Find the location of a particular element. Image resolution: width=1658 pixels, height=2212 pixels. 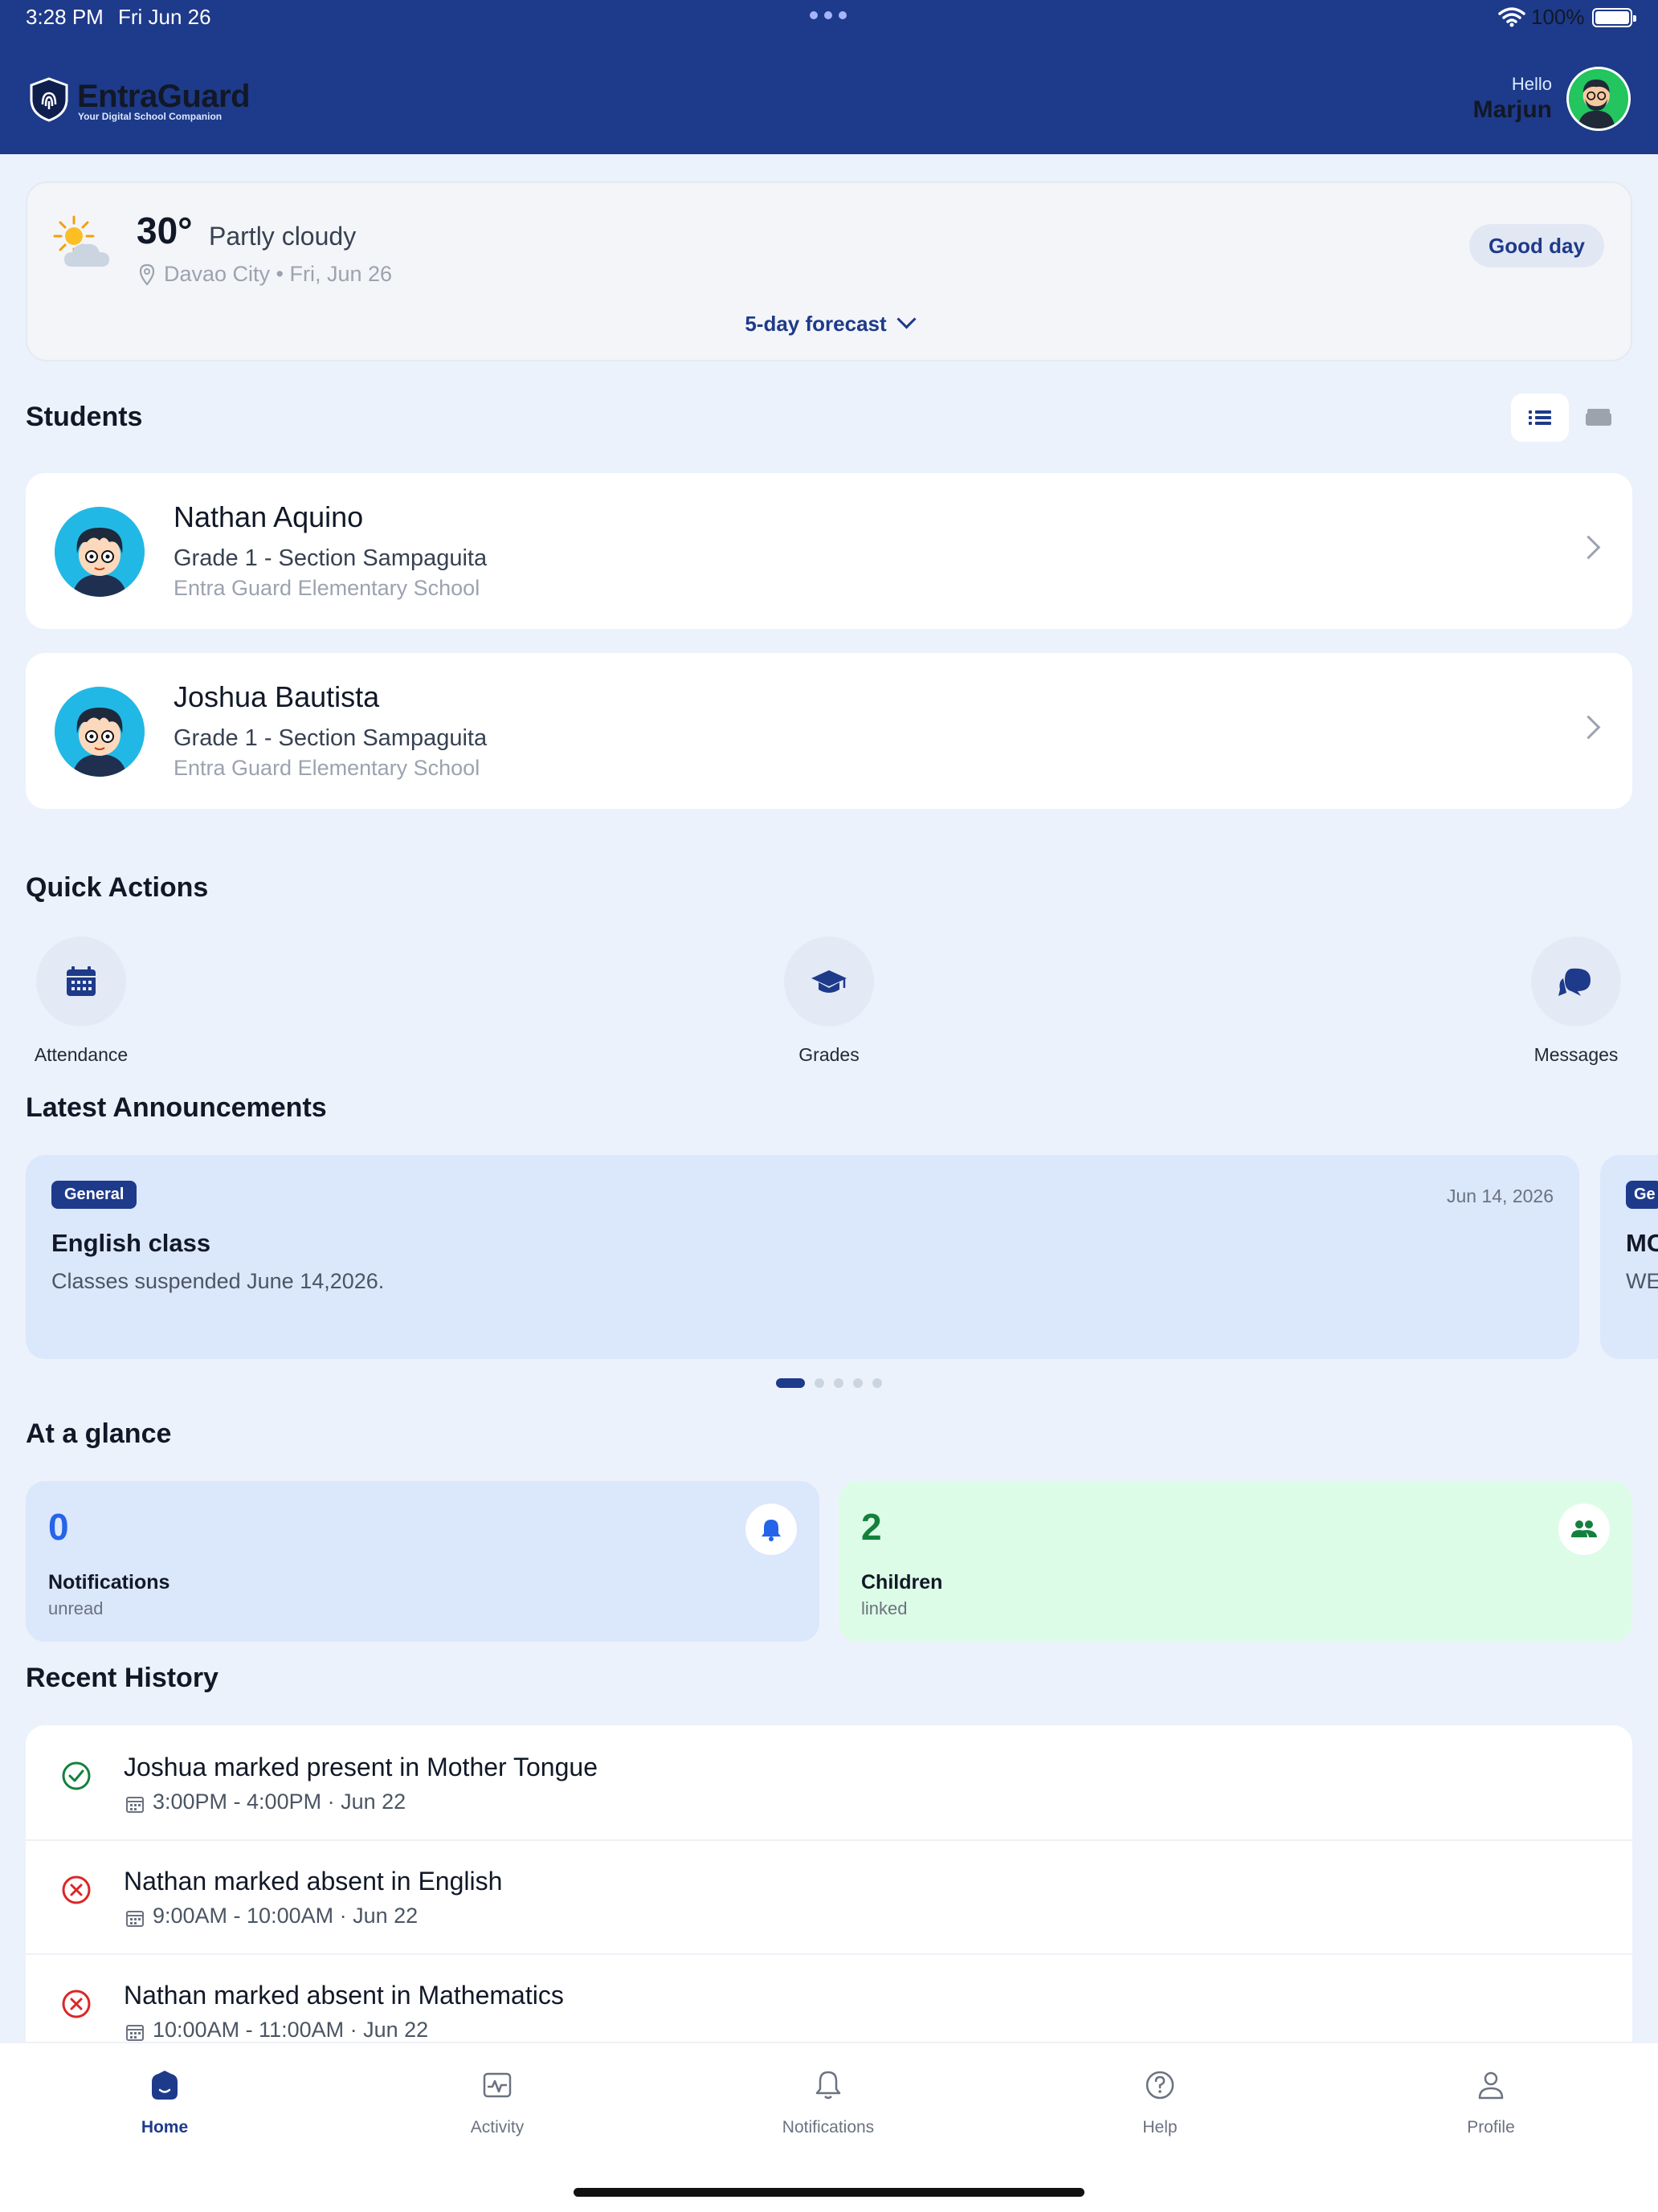

partly-cloudy-icon is located at coordinates (81, 241).